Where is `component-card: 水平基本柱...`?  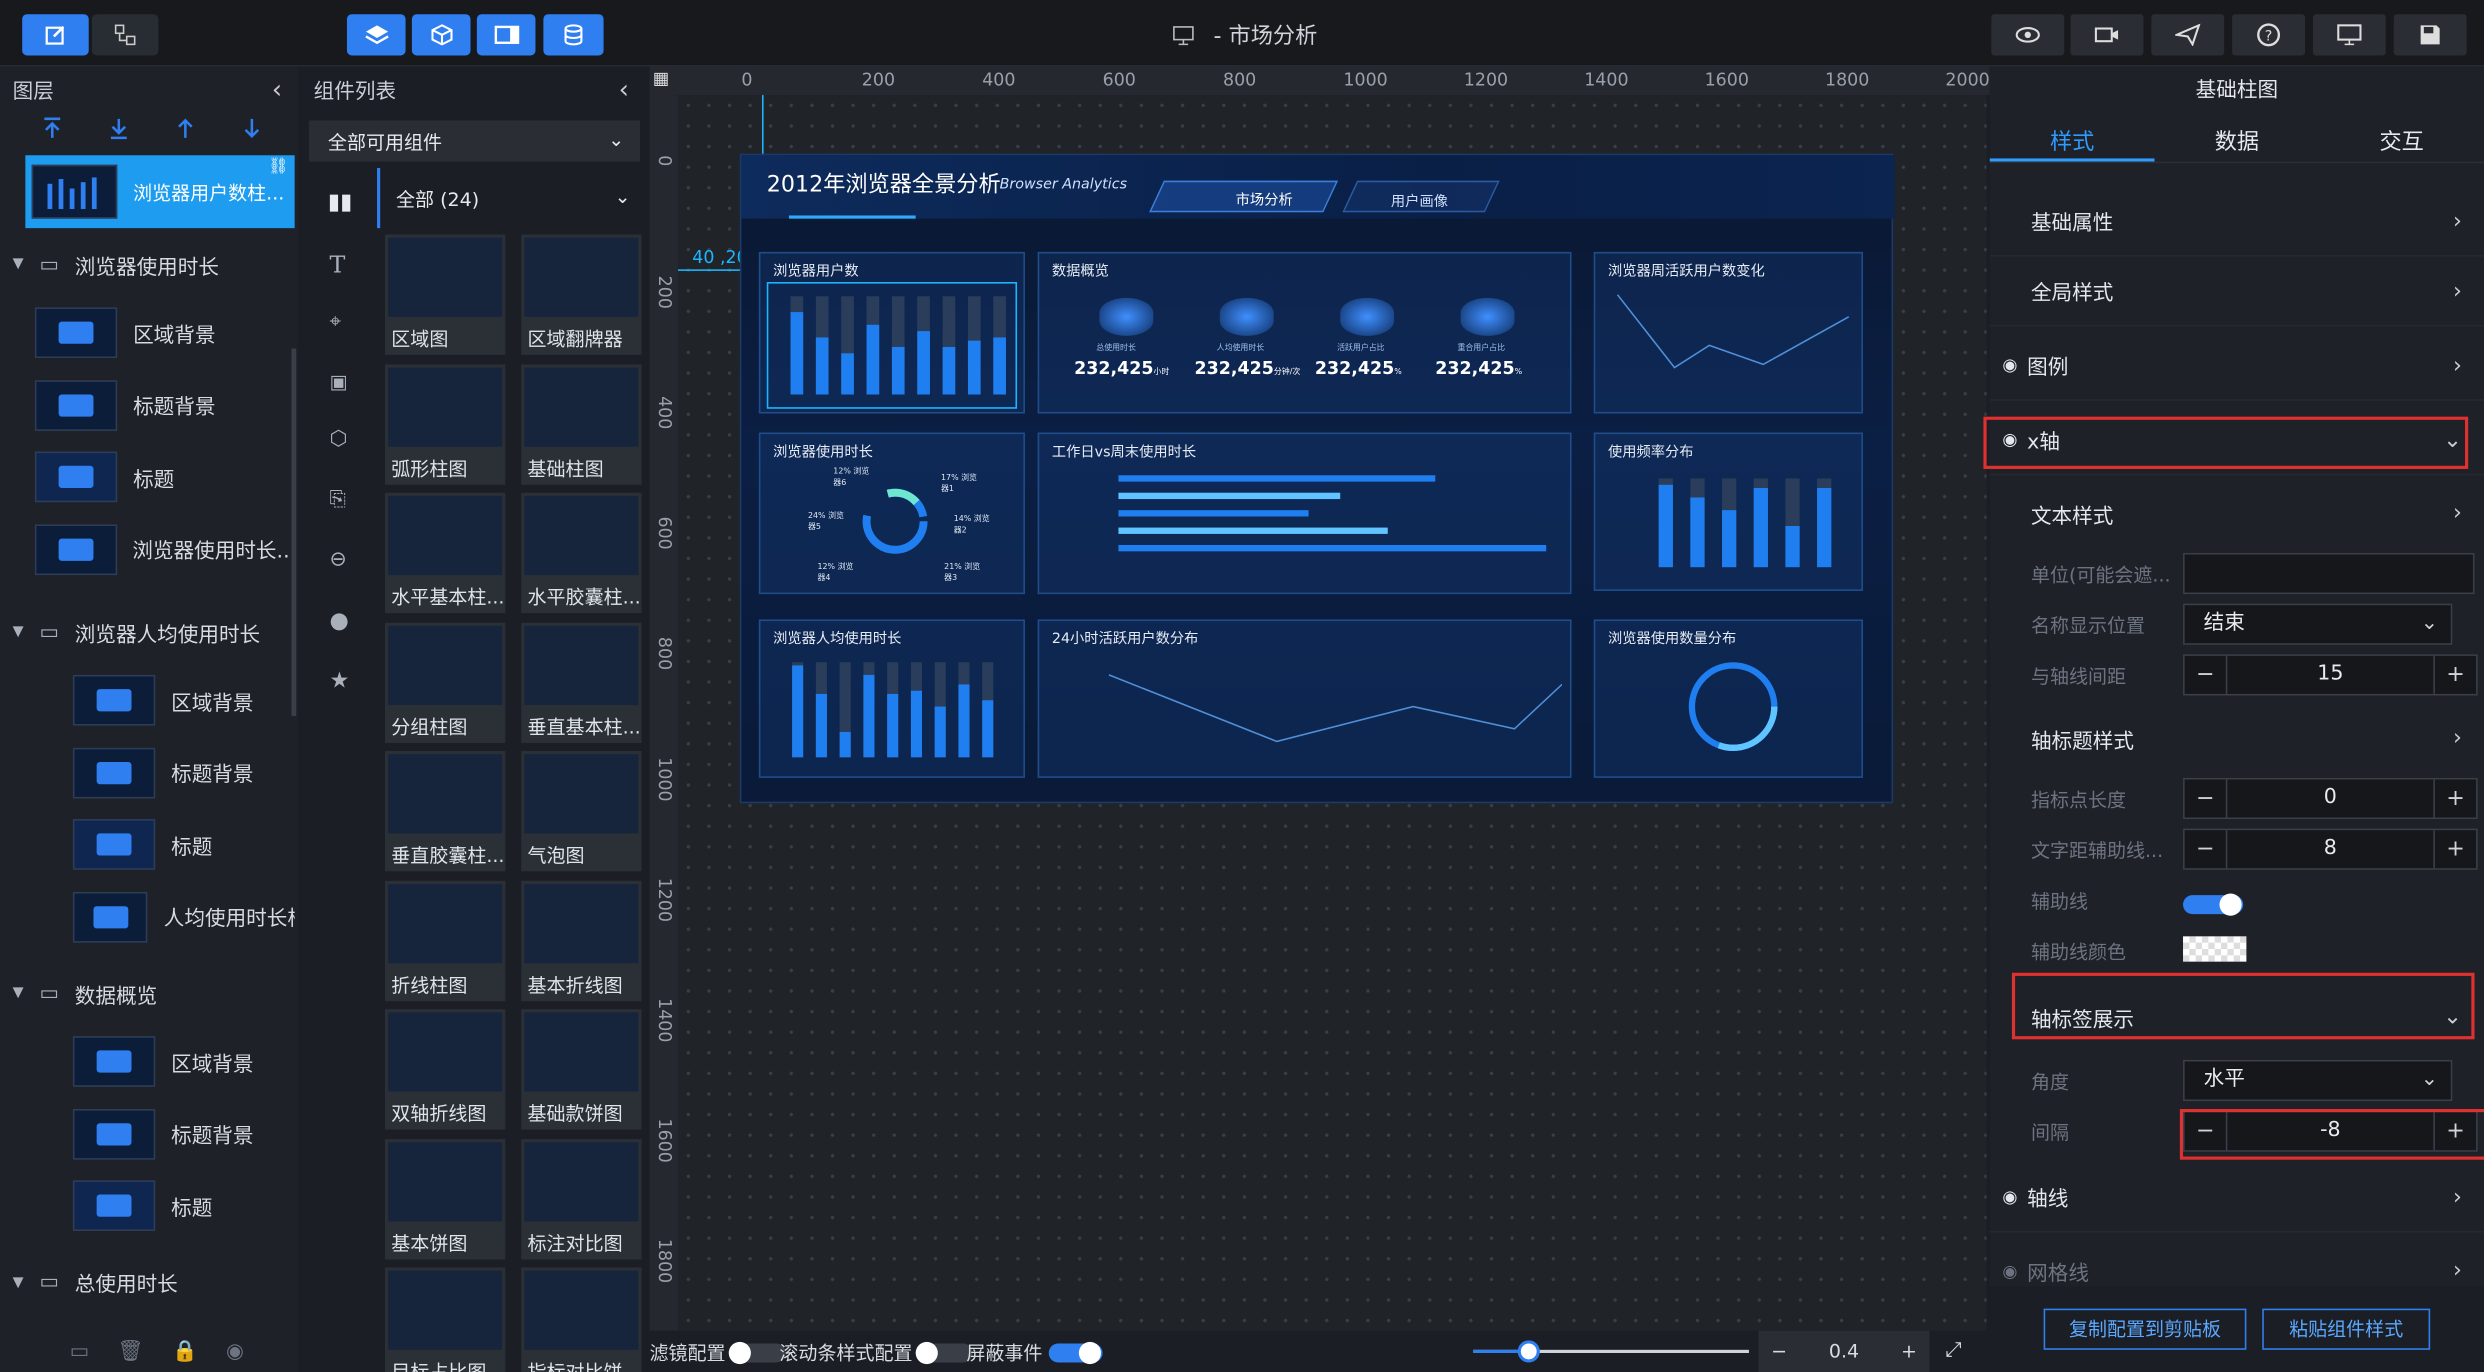 component-card: 水平基本柱... is located at coordinates (445, 553).